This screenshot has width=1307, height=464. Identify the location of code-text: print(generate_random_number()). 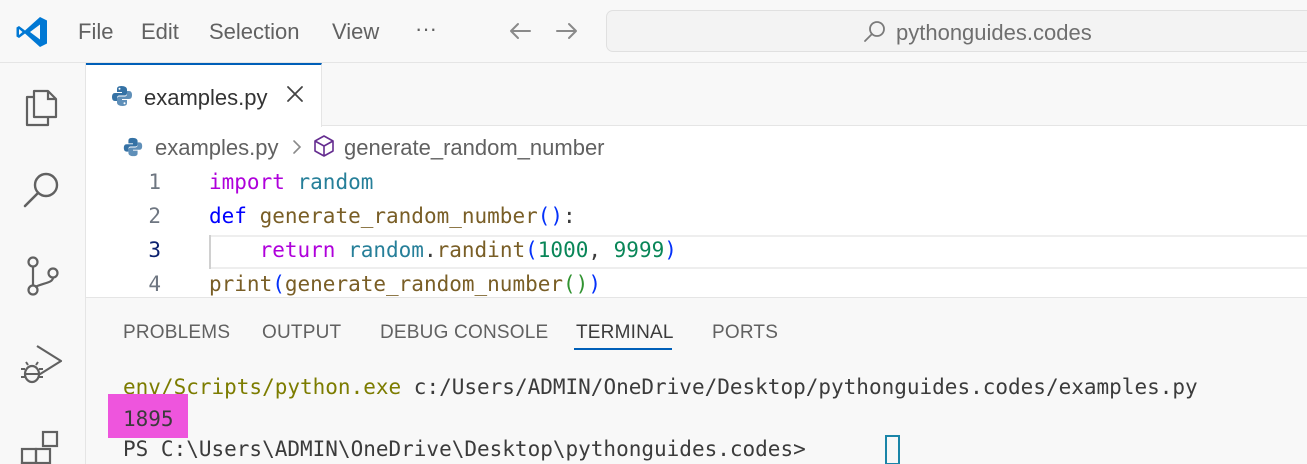
(405, 284).